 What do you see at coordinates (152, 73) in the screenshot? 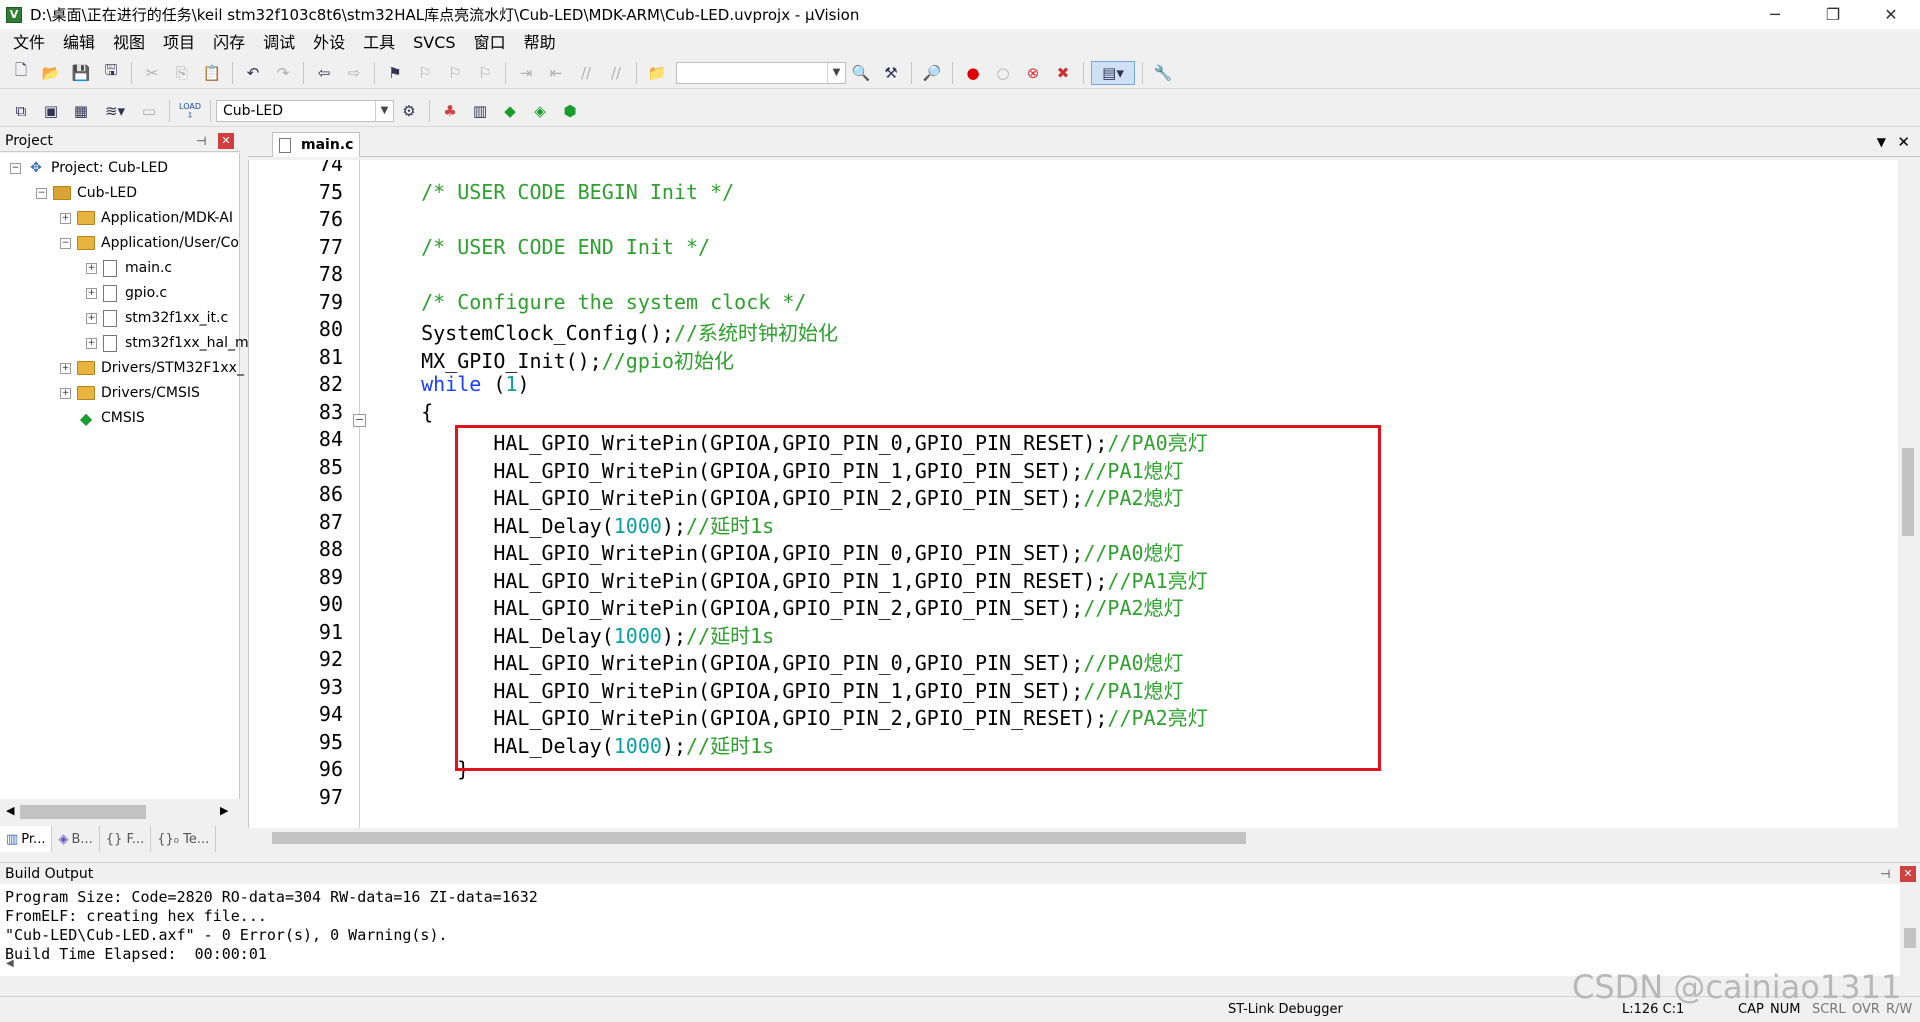
I see `cut-icon: ✂` at bounding box center [152, 73].